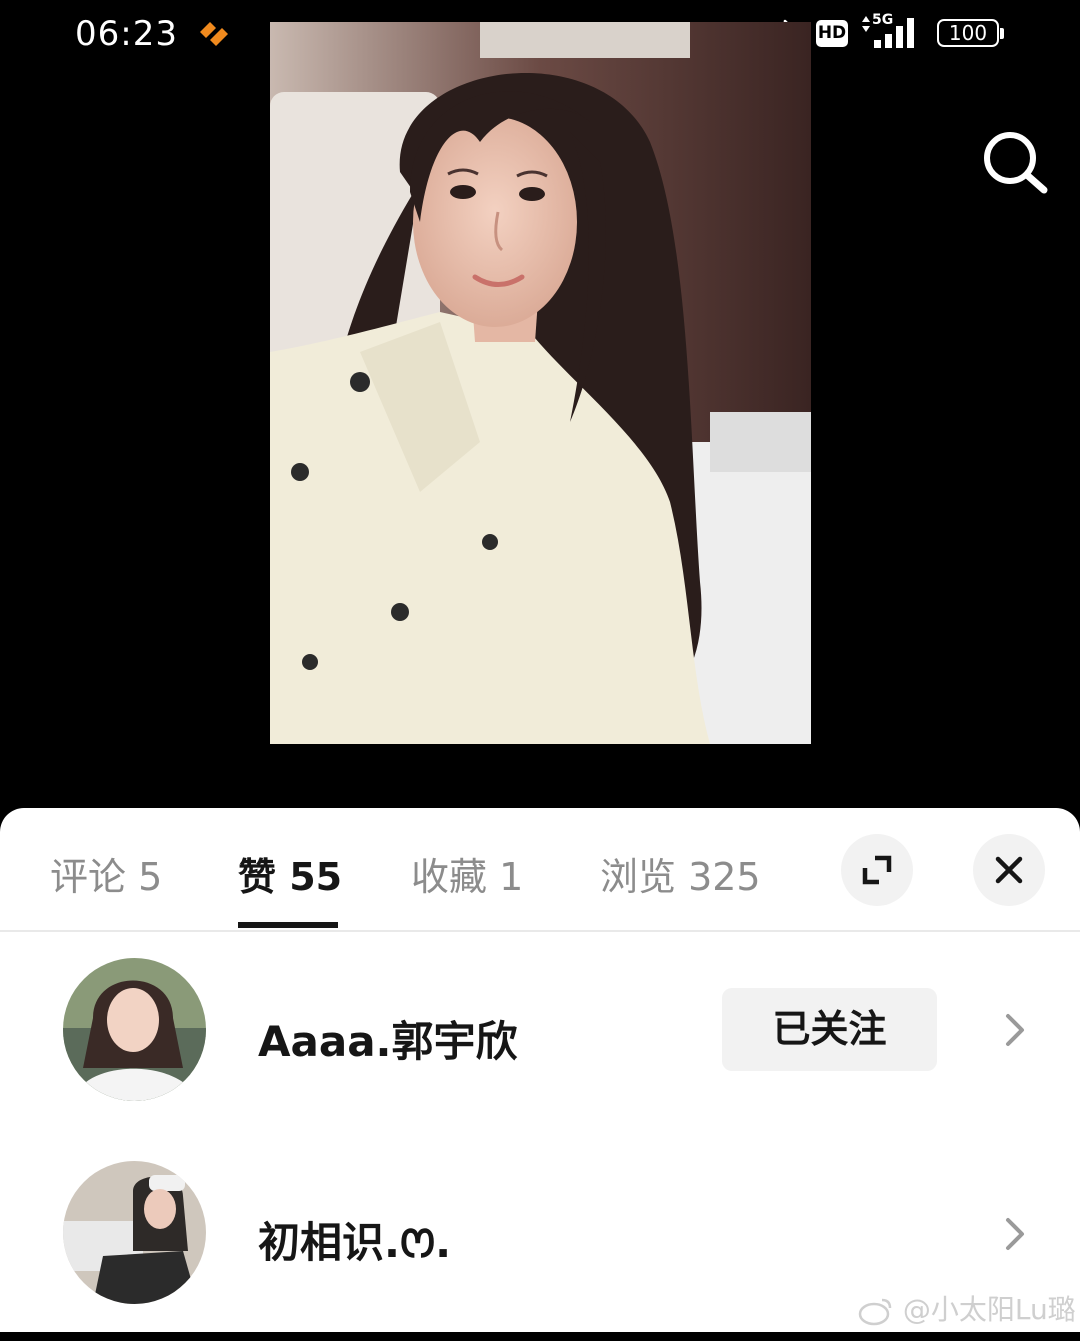 This screenshot has width=1080, height=1341. Describe the element at coordinates (288, 925) in the screenshot. I see `active-tab-indicator` at that location.